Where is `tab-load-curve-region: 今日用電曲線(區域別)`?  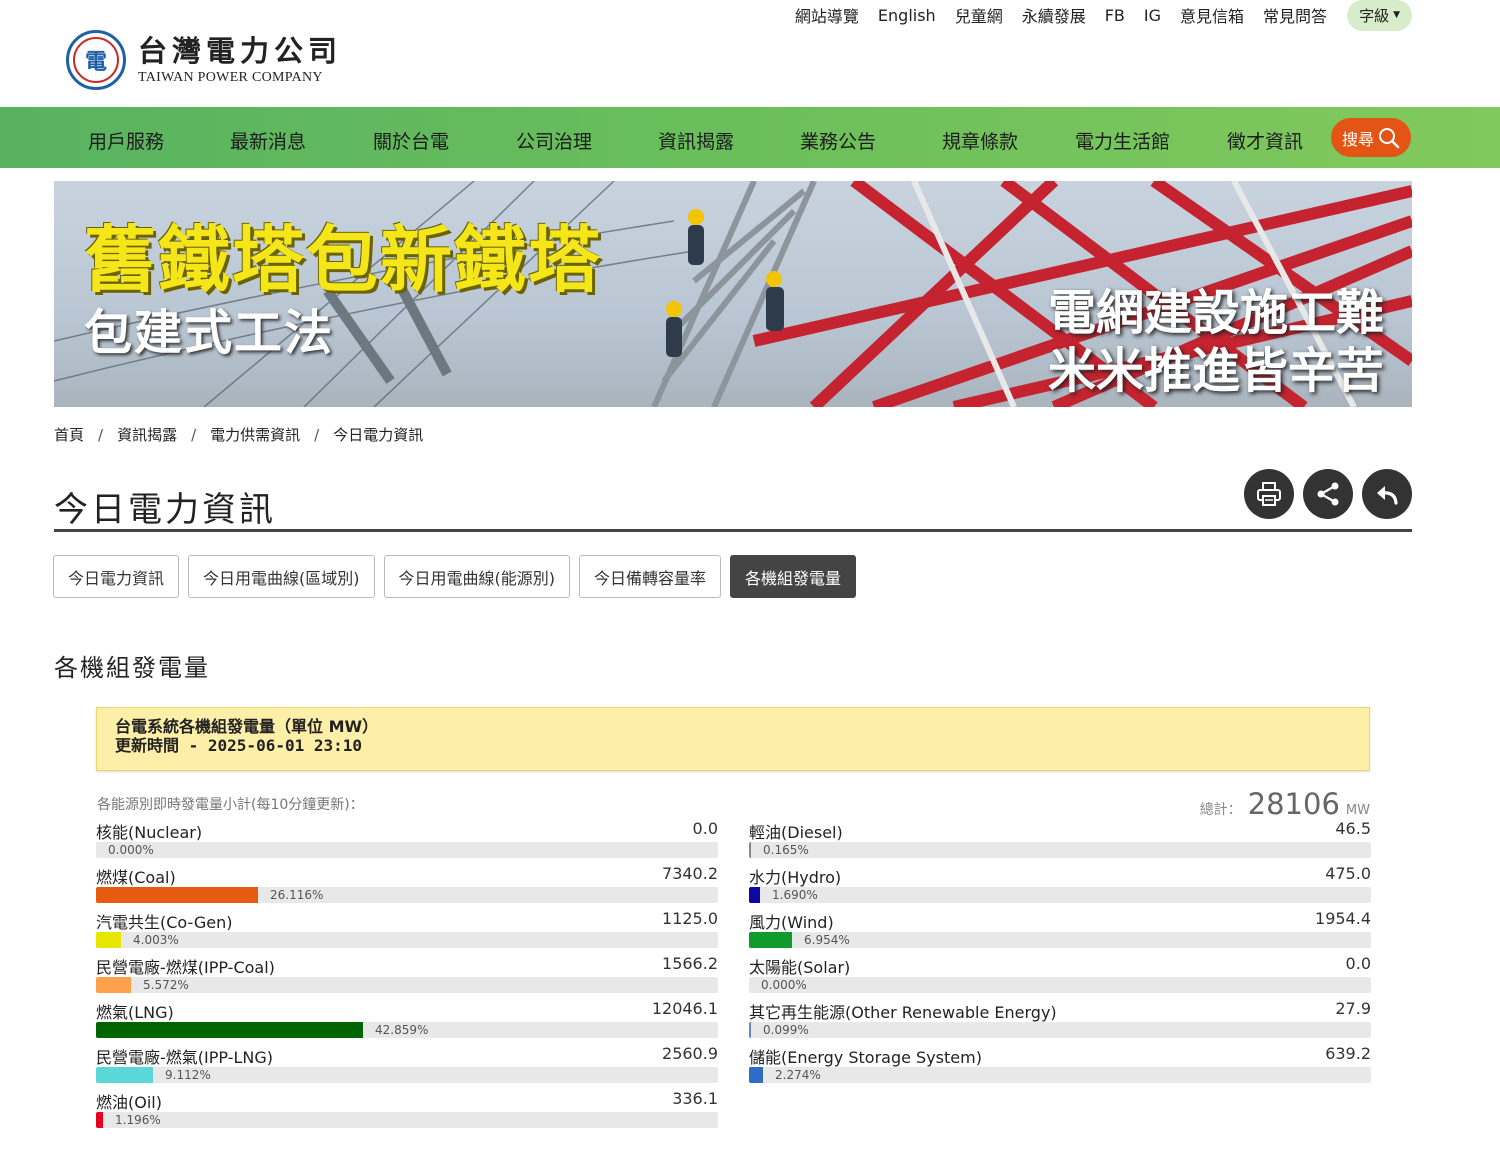 tab-load-curve-region: 今日用電曲線(區域別) is located at coordinates (281, 576).